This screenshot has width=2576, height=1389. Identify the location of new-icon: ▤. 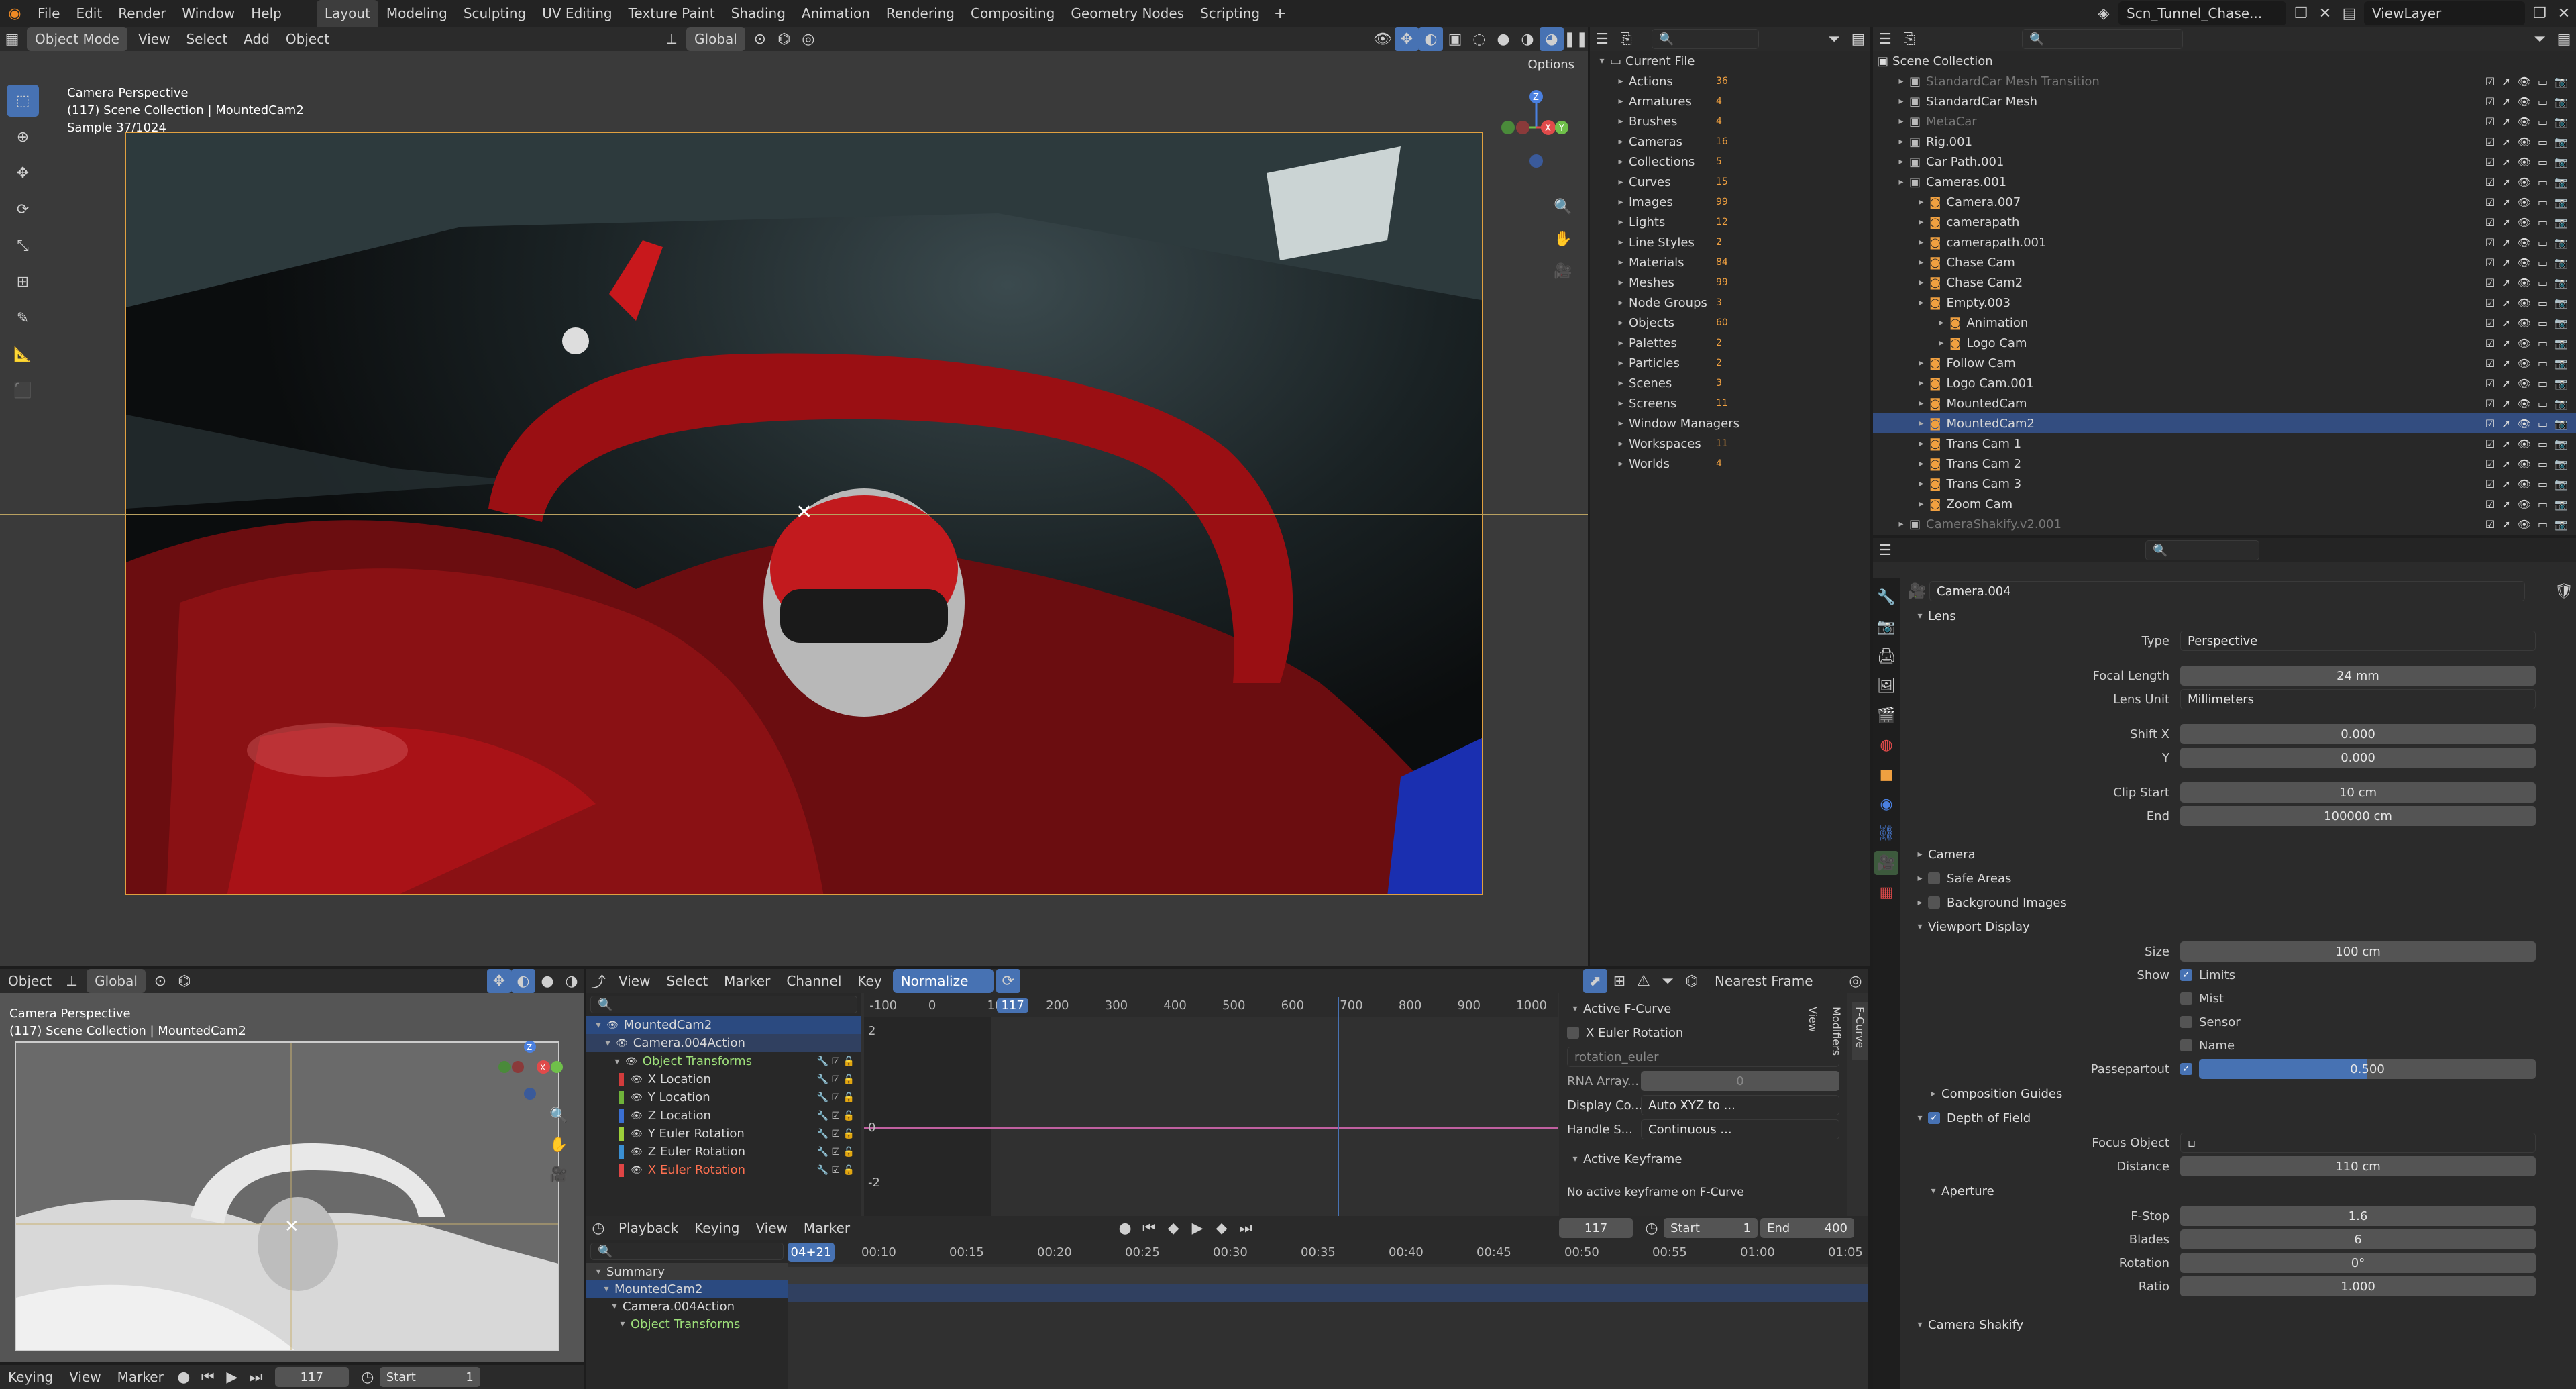
(1858, 39).